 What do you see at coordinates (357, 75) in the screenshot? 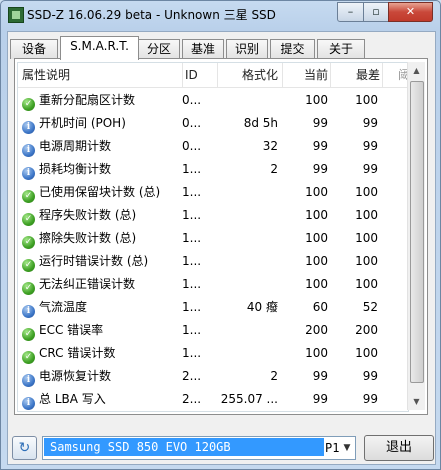
I see `column-header-worst: 最差` at bounding box center [357, 75].